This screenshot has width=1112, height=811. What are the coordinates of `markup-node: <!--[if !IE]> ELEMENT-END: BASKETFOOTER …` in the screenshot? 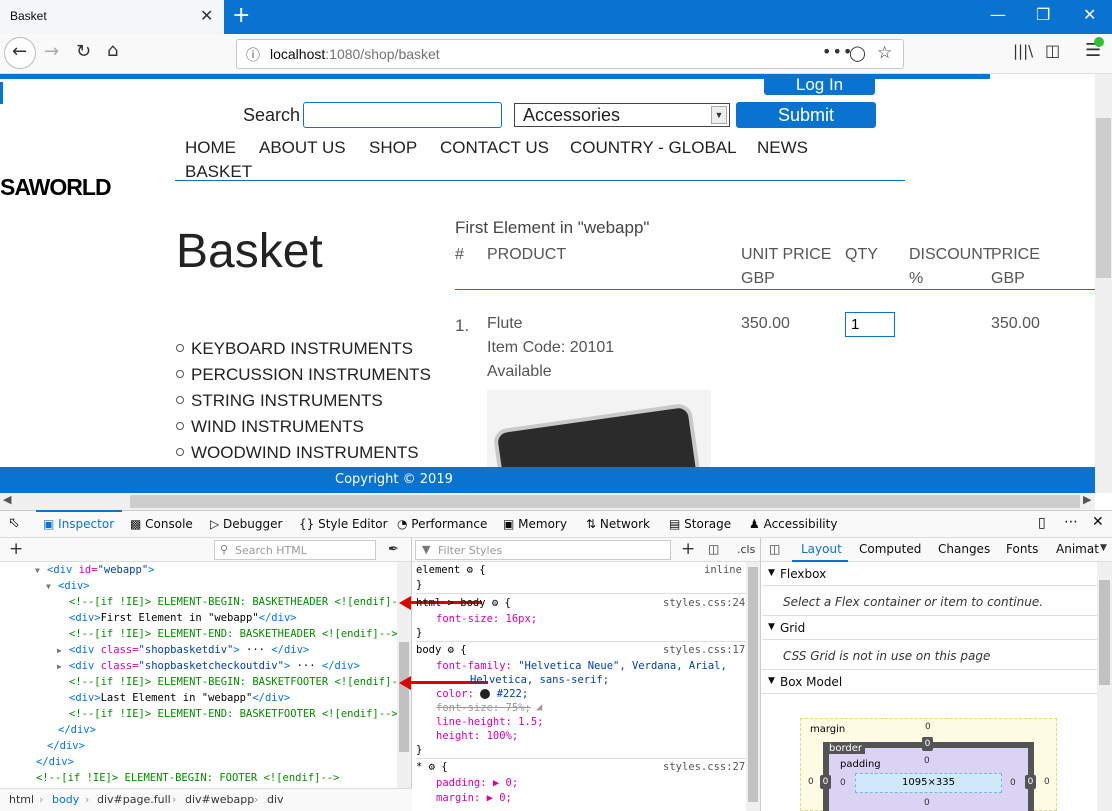 It's located at (233, 714).